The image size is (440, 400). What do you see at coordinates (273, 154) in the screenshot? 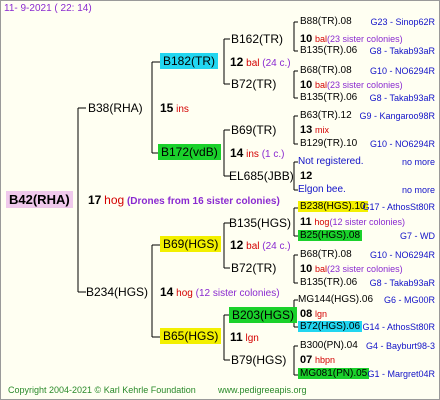
I see `gen2-note: (1 c.)` at bounding box center [273, 154].